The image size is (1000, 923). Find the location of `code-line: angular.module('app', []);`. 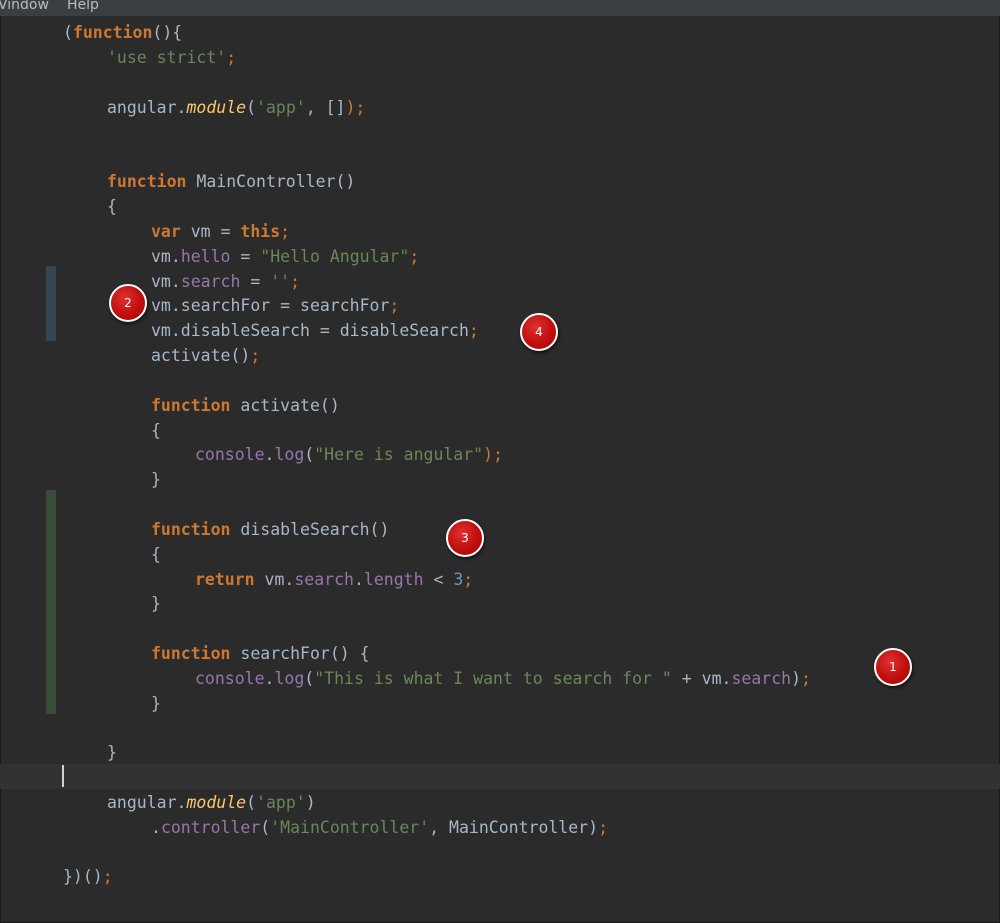

code-line: angular.module('app', []); is located at coordinates (236, 107).